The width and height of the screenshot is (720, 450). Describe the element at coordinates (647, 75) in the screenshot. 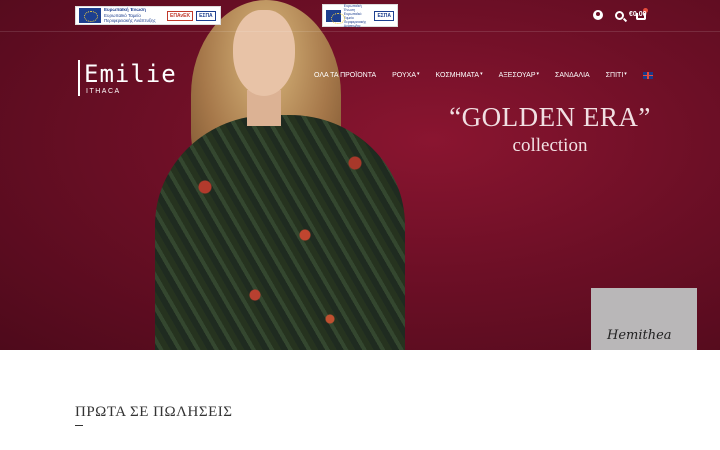

I see `uk-flag-icon` at that location.